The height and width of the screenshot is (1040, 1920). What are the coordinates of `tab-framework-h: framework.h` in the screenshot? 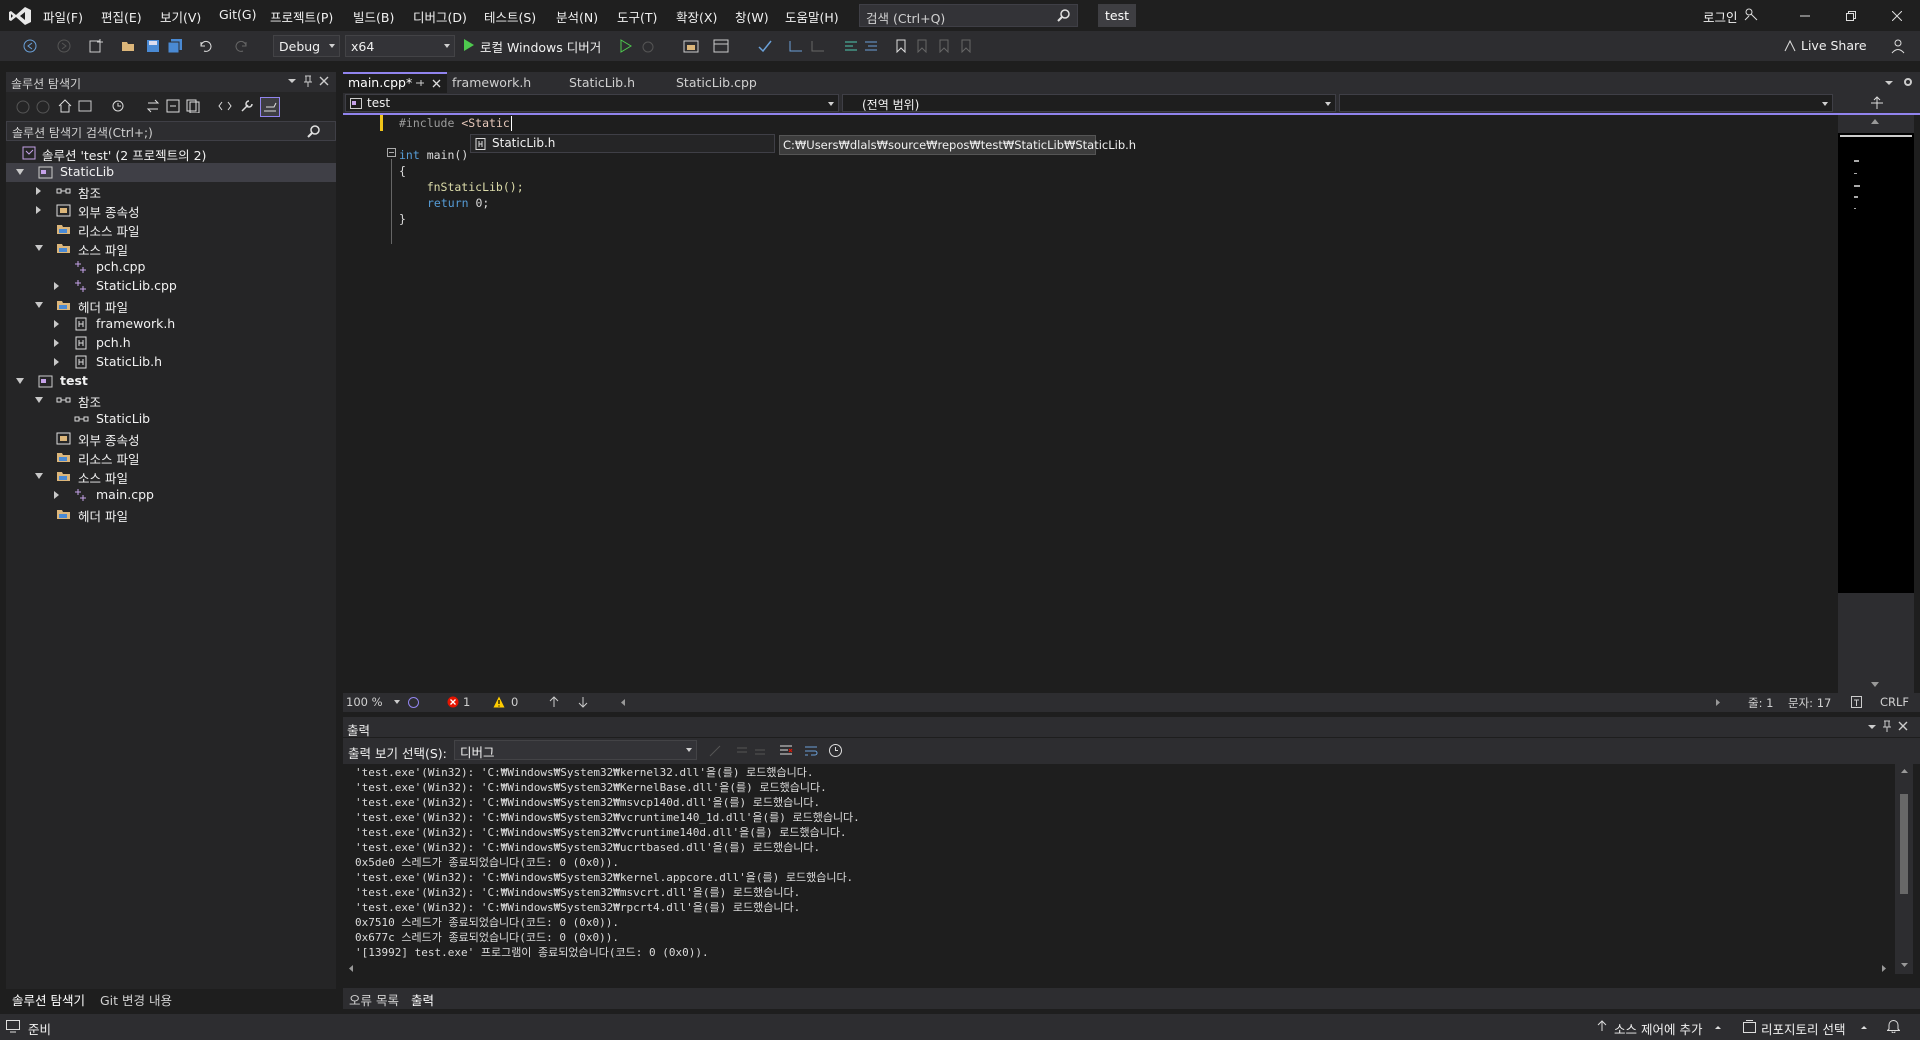 It's located at (505, 82).